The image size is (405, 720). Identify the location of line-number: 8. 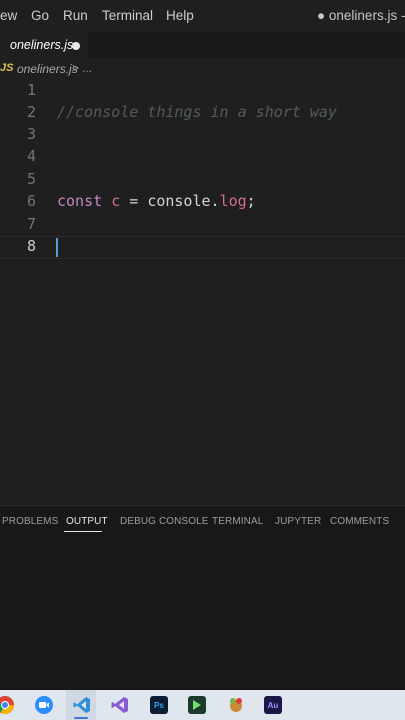
(31, 246).